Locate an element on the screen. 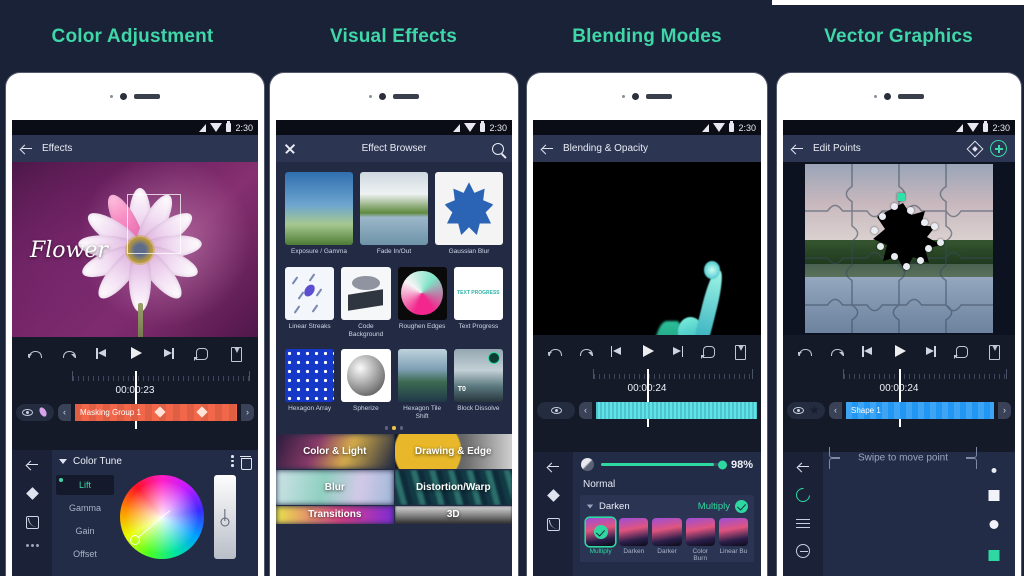 Image resolution: width=1024 pixels, height=576 pixels. download-badge is located at coordinates (494, 358).